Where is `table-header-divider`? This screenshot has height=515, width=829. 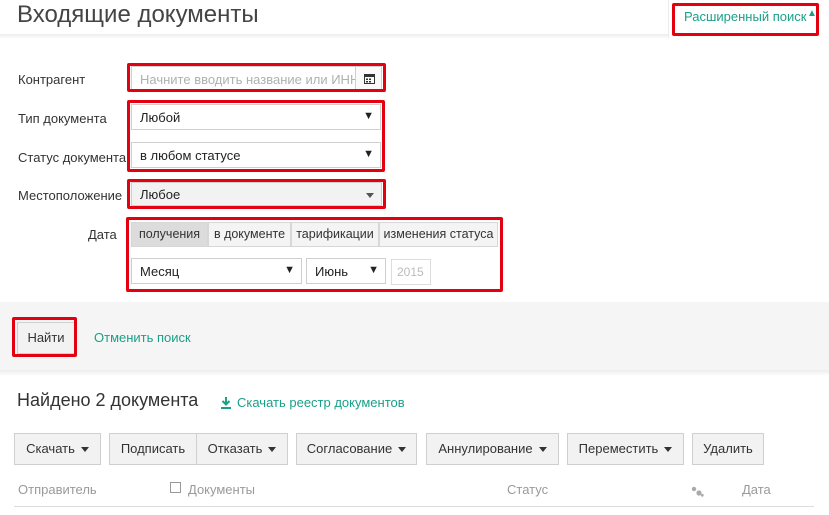
table-header-divider is located at coordinates (414, 506).